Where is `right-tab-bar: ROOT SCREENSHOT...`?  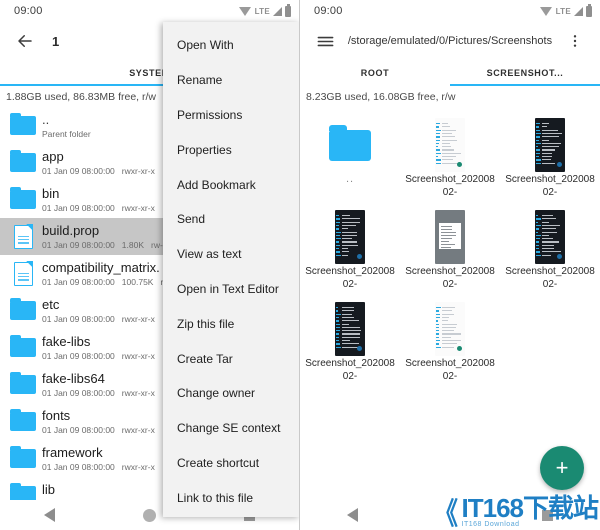
right-tab-bar: ROOT SCREENSHOT... is located at coordinates (450, 73).